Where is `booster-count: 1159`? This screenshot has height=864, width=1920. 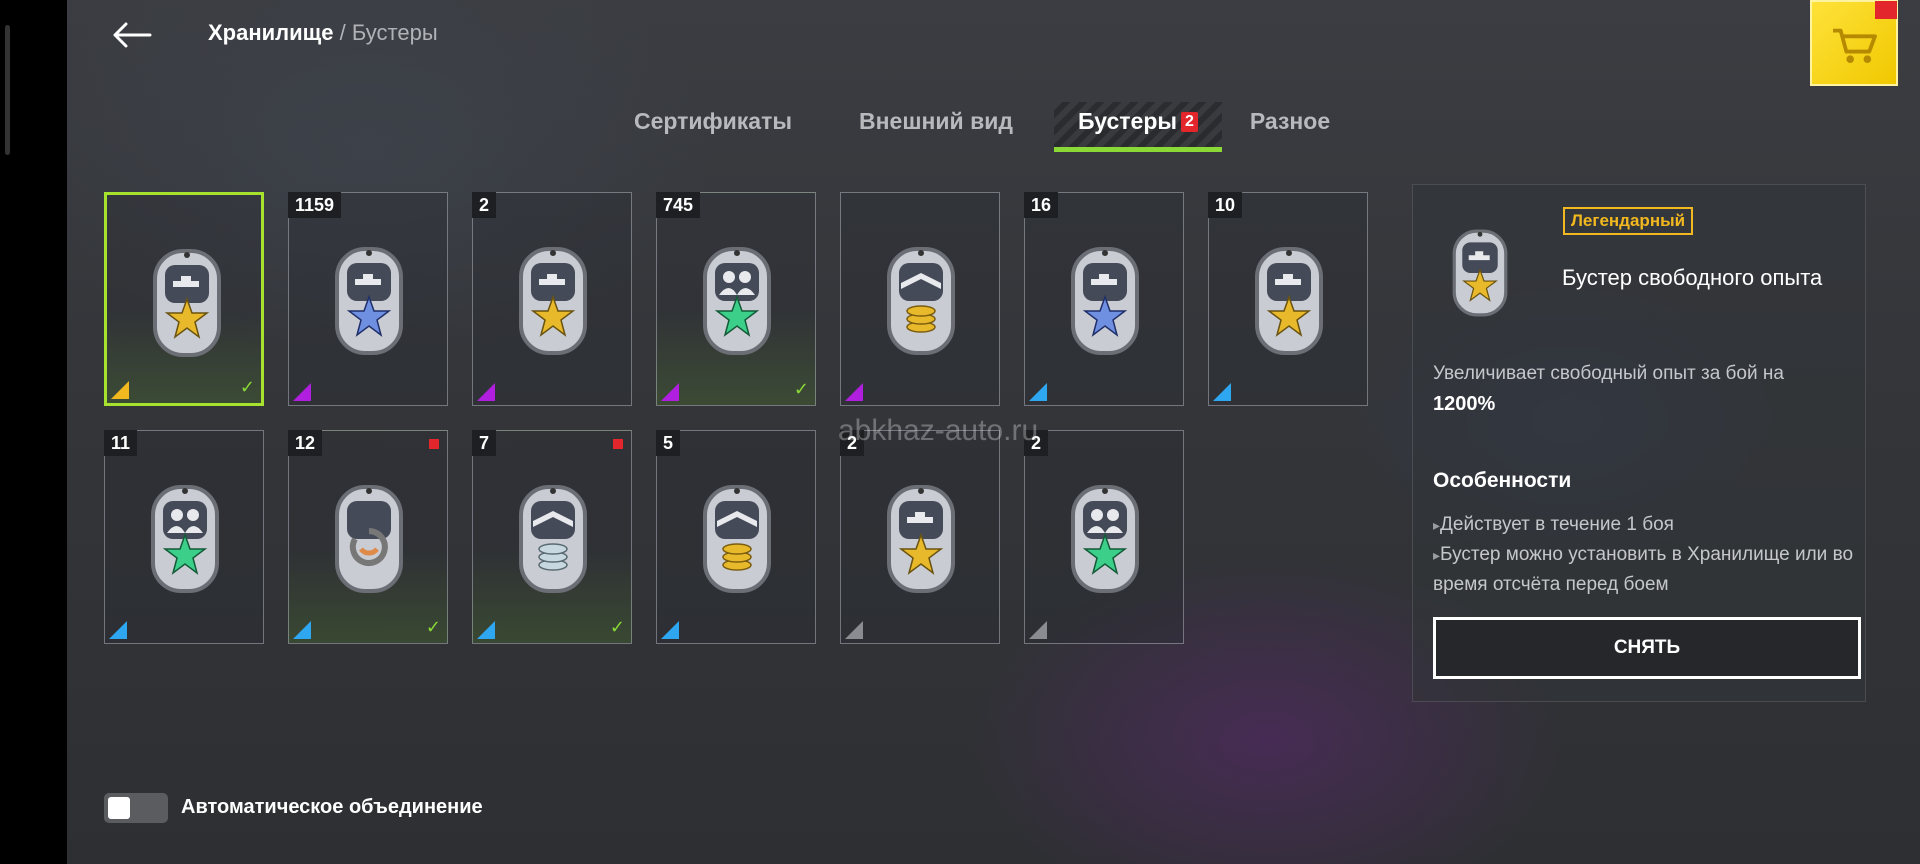
booster-count: 1159 is located at coordinates (315, 205).